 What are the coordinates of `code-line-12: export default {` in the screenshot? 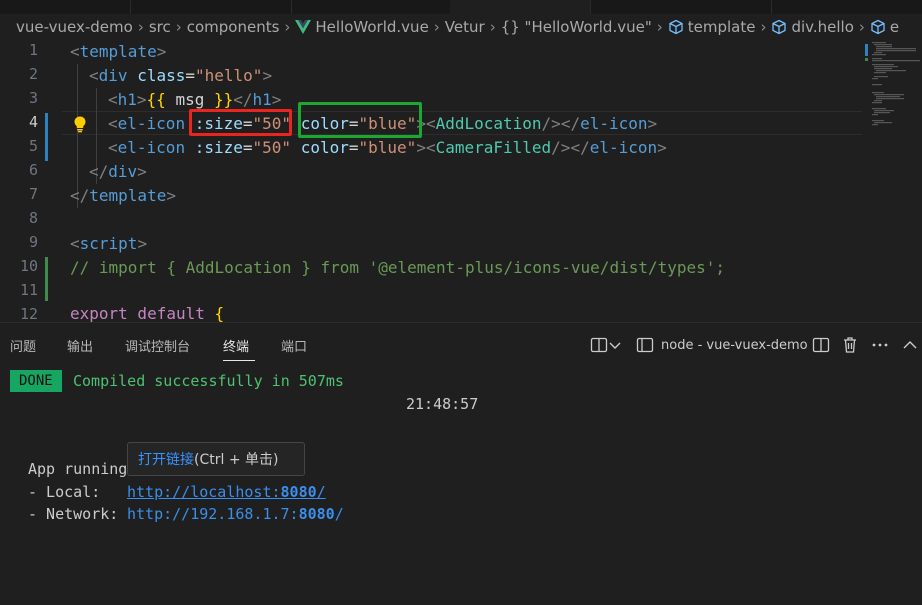 It's located at (147, 312).